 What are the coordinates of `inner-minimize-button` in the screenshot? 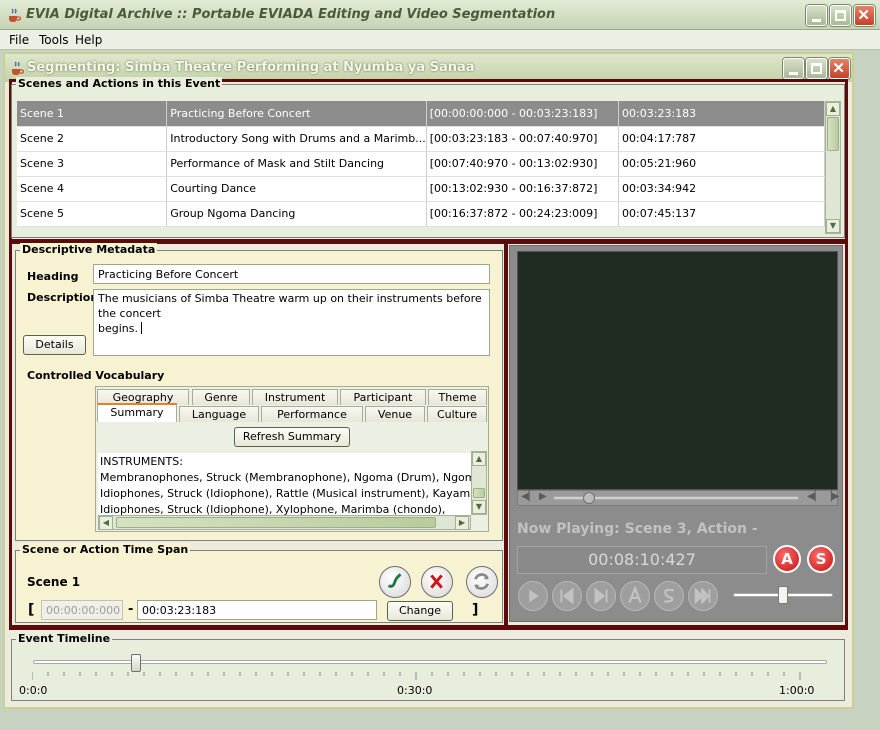 It's located at (793, 68).